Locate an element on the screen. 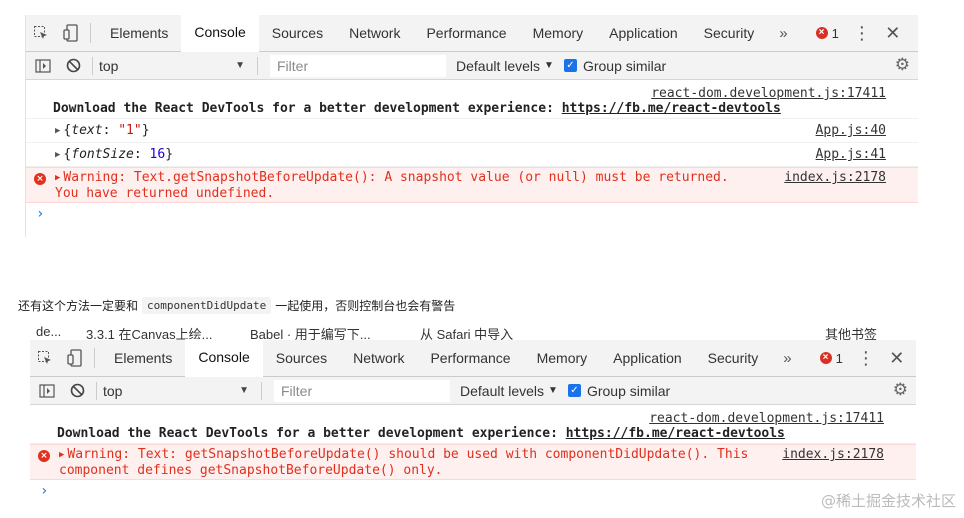 This screenshot has height=518, width=964. toolbar-divider is located at coordinates (90, 33).